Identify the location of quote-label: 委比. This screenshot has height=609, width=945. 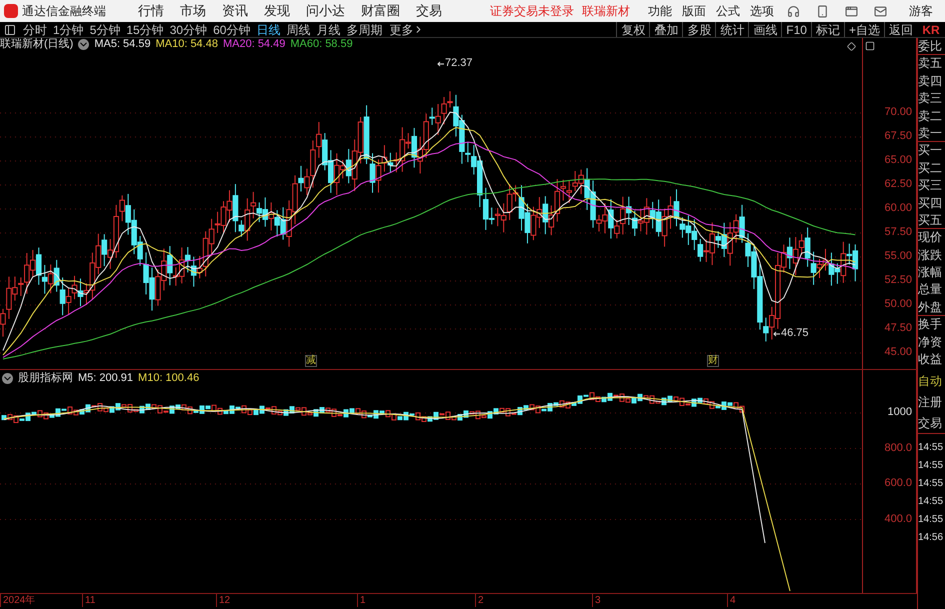
(931, 47).